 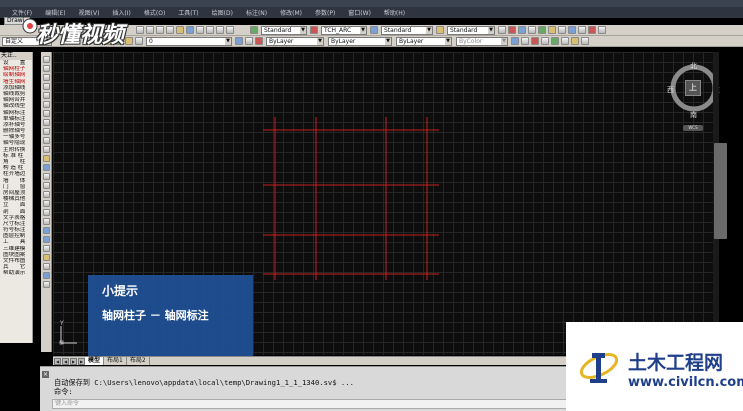 What do you see at coordinates (575, 41) in the screenshot?
I see `color-icon` at bounding box center [575, 41].